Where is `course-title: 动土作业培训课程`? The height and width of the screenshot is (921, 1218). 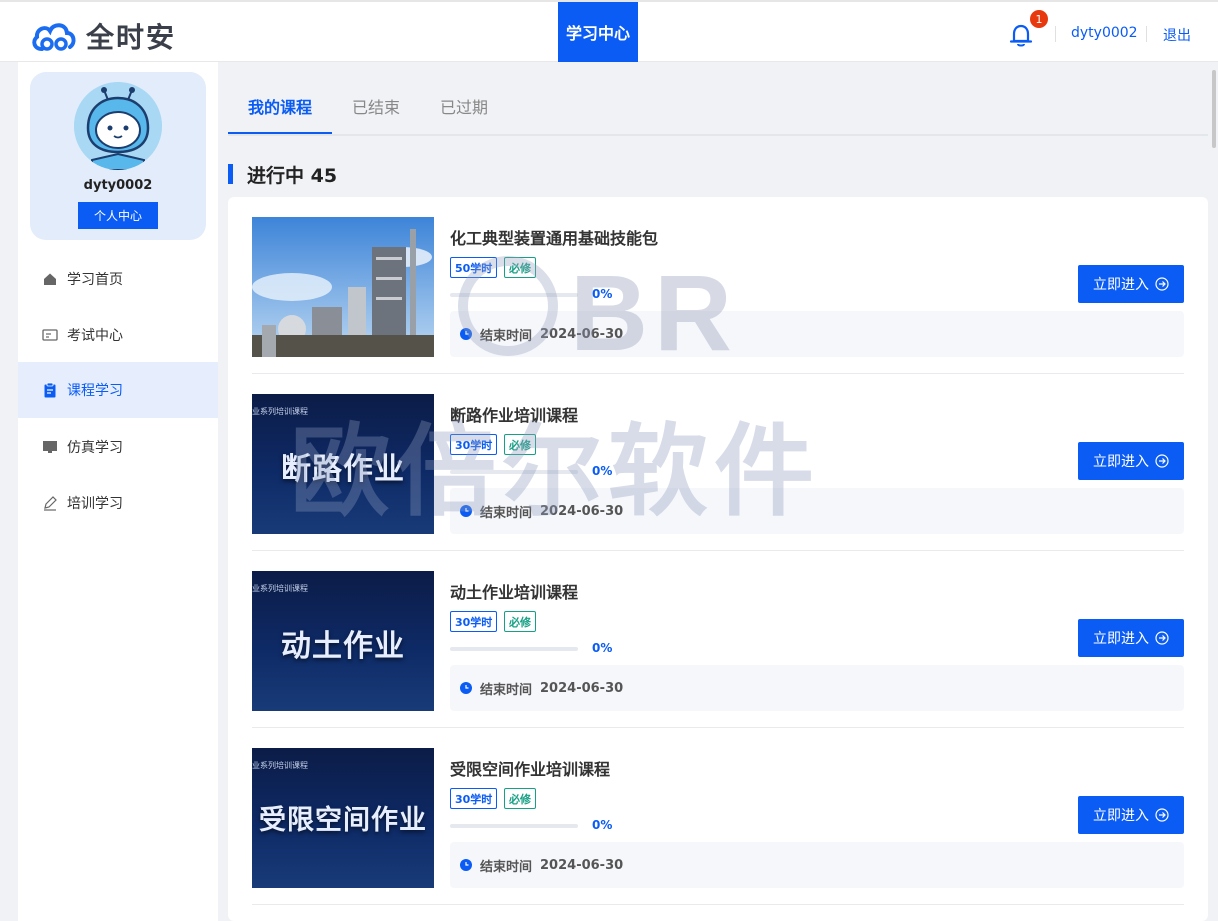 course-title: 动土作业培训课程 is located at coordinates (514, 591).